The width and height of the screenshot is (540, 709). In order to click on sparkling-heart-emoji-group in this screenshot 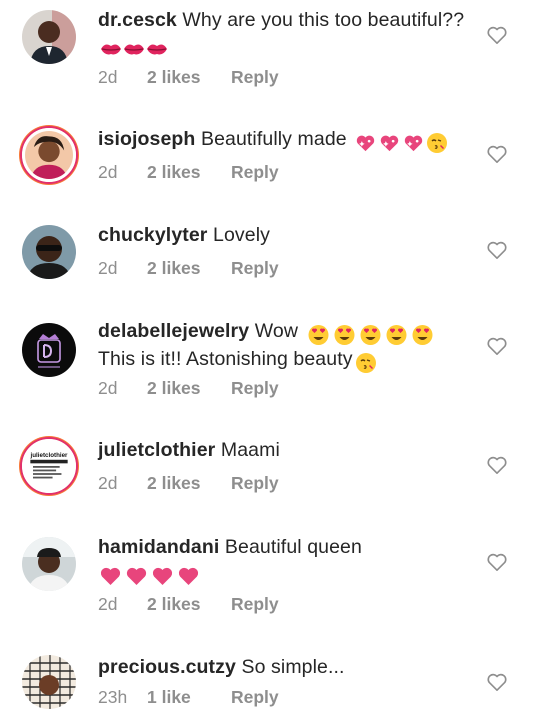, I will do `click(401, 142)`.